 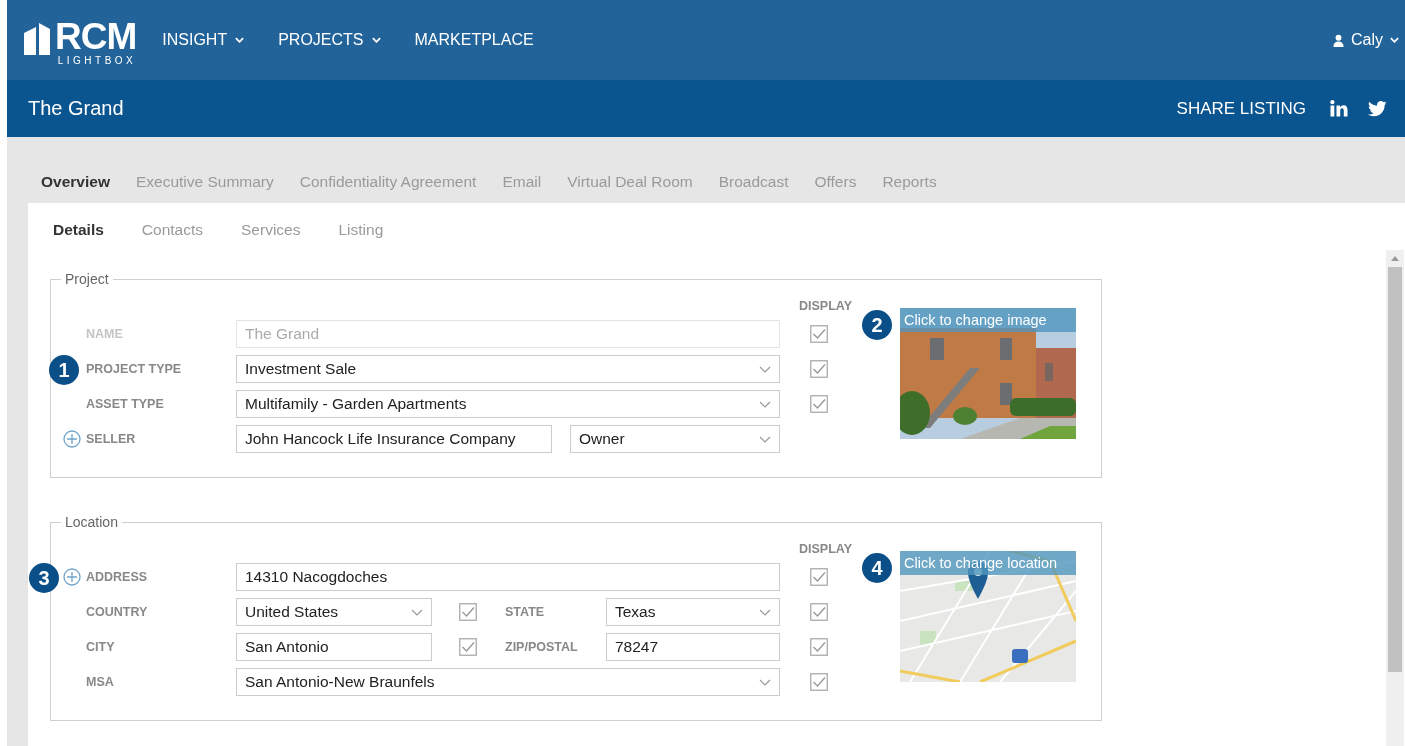 What do you see at coordinates (1395, 469) in the screenshot?
I see `scroll-thumb` at bounding box center [1395, 469].